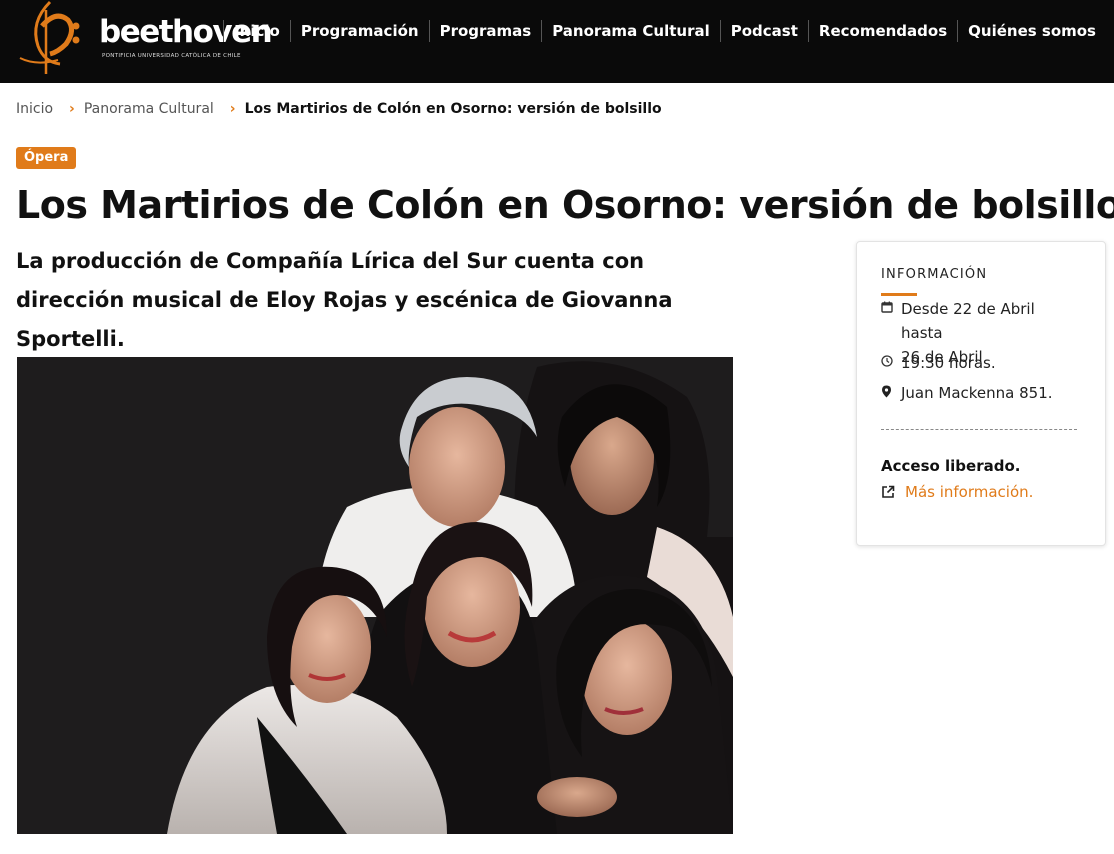  I want to click on nav-item-programacion: Programación, so click(359, 31).